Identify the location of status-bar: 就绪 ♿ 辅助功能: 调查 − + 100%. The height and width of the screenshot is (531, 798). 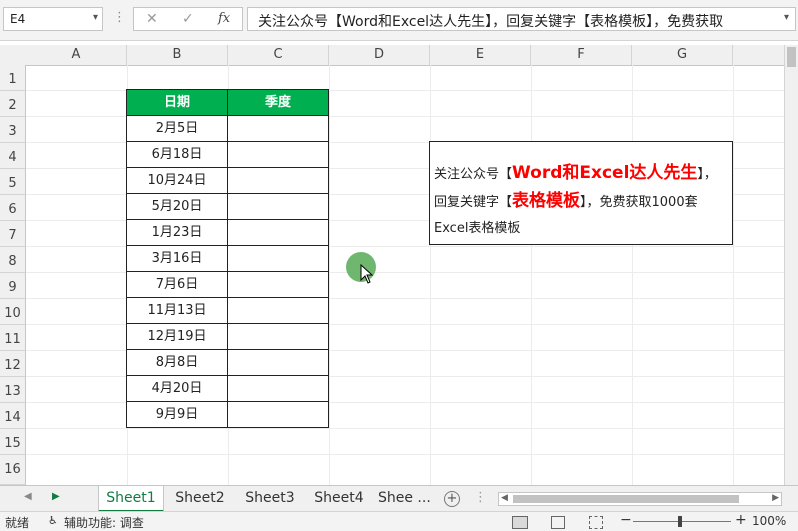
(399, 521).